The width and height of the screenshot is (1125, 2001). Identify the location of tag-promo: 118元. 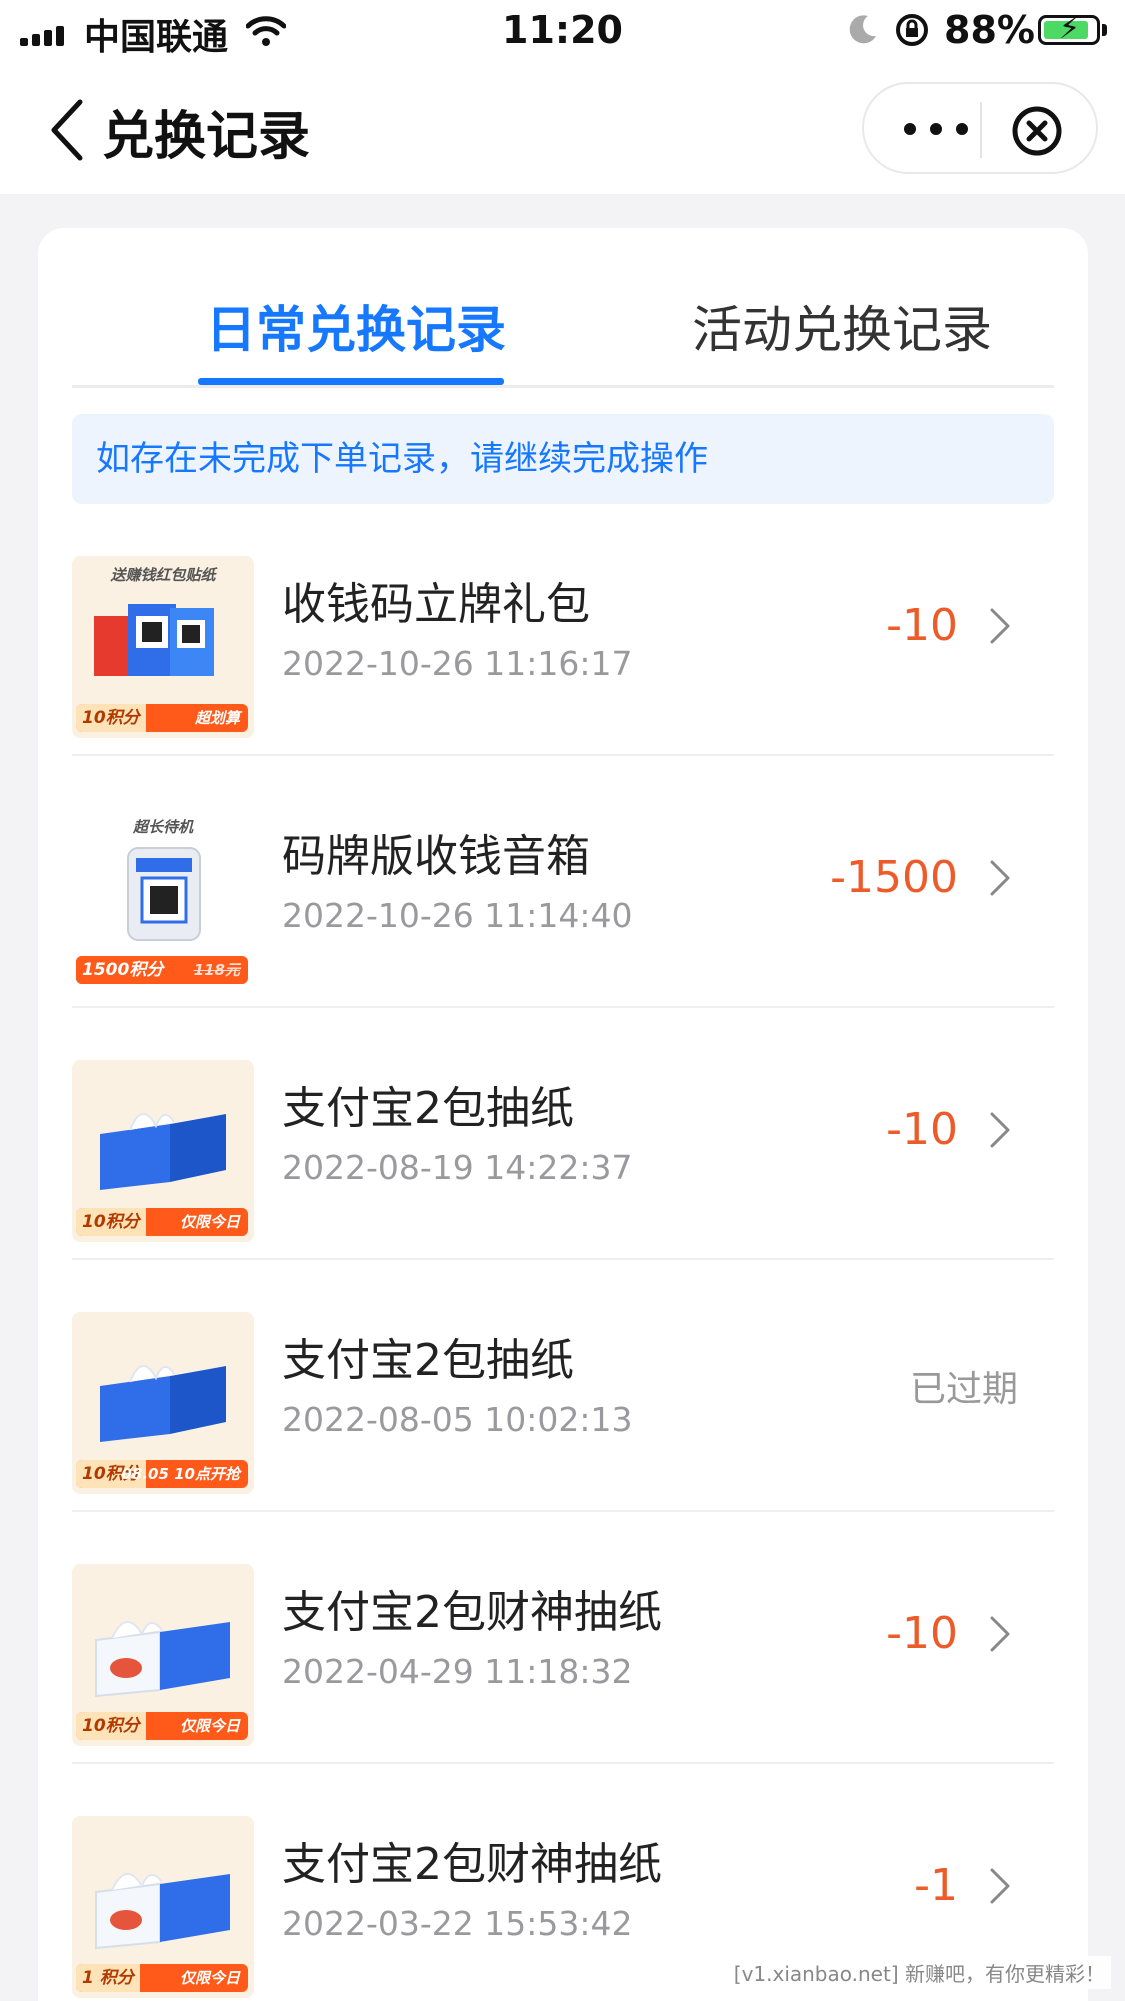
(216, 970).